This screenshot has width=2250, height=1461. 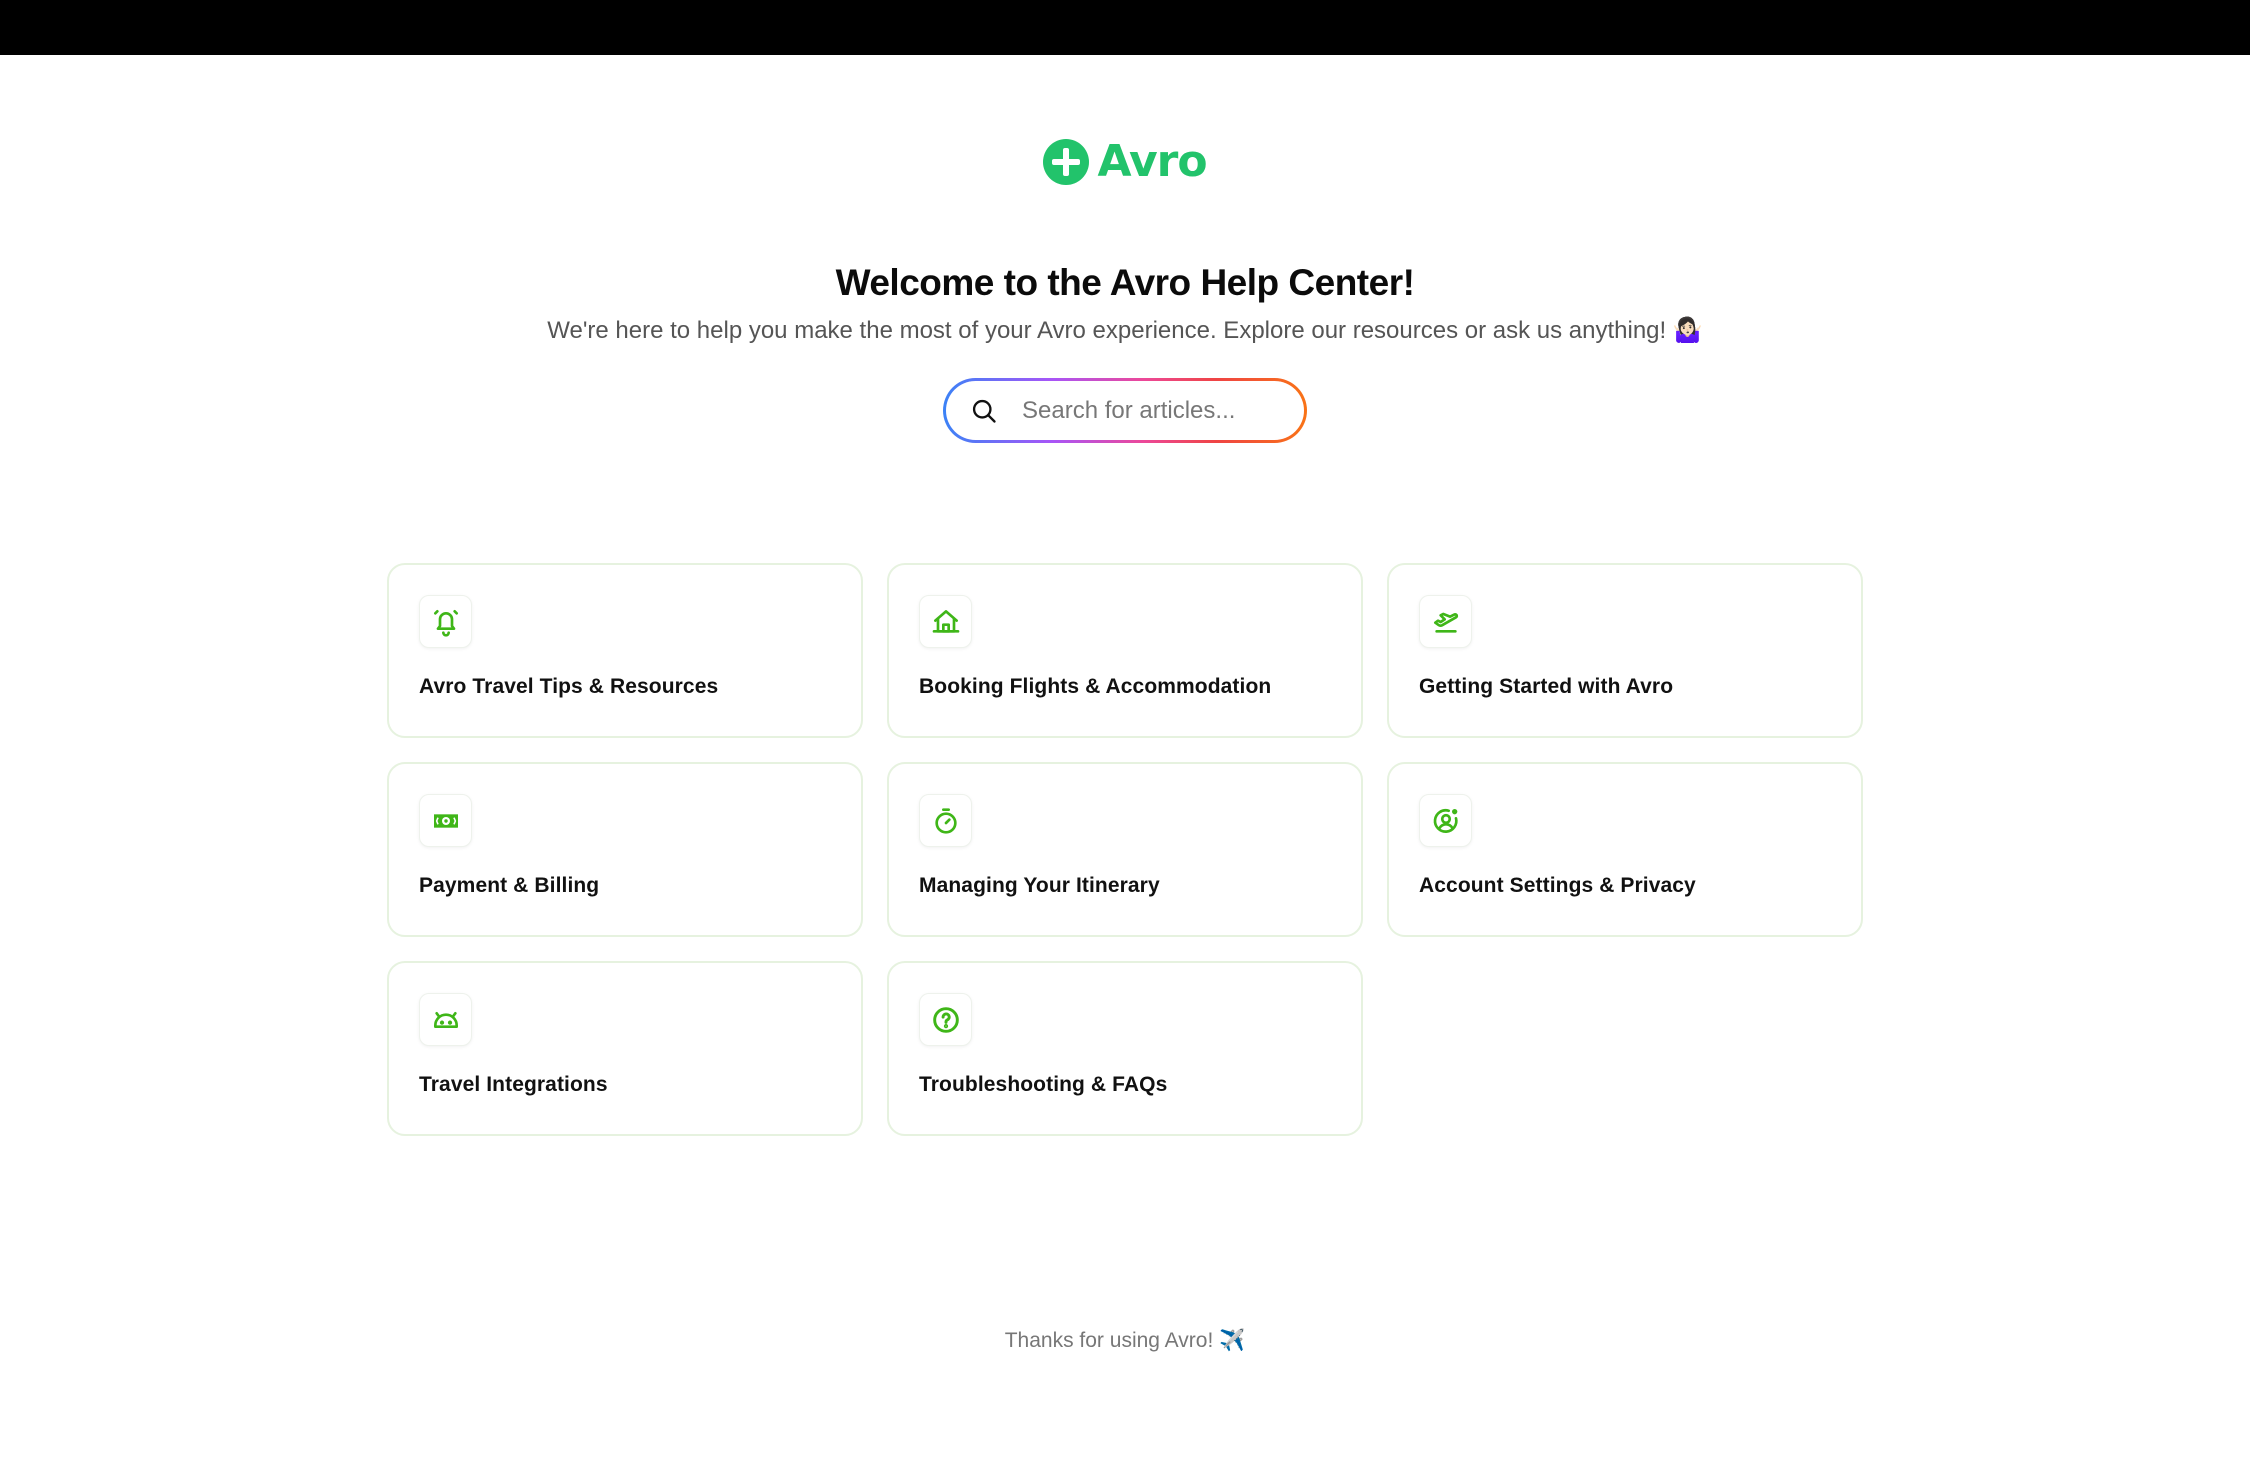 I want to click on search-box, so click(x=1125, y=410).